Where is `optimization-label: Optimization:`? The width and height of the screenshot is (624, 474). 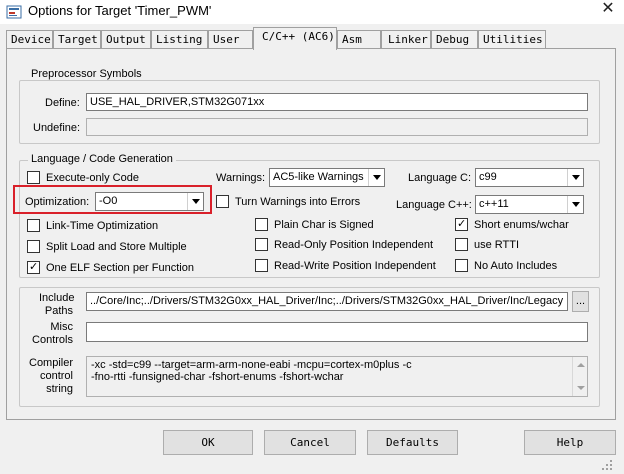 optimization-label: Optimization: is located at coordinates (57, 202).